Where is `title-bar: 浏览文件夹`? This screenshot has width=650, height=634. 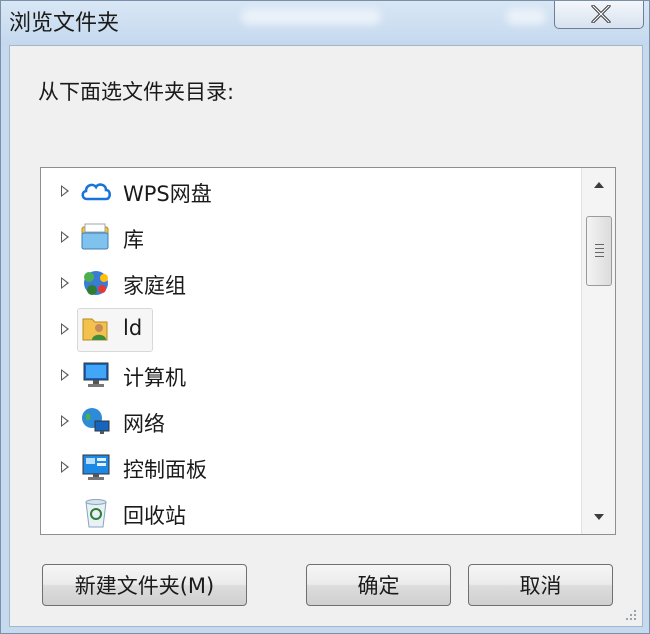 title-bar: 浏览文件夹 is located at coordinates (325, 23).